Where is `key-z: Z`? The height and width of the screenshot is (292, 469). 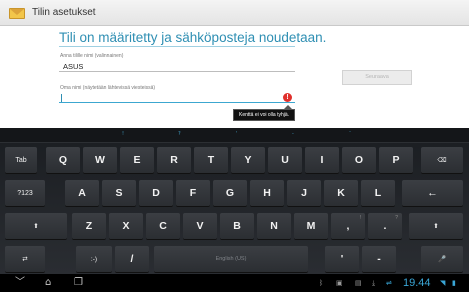
key-z: Z is located at coordinates (89, 226).